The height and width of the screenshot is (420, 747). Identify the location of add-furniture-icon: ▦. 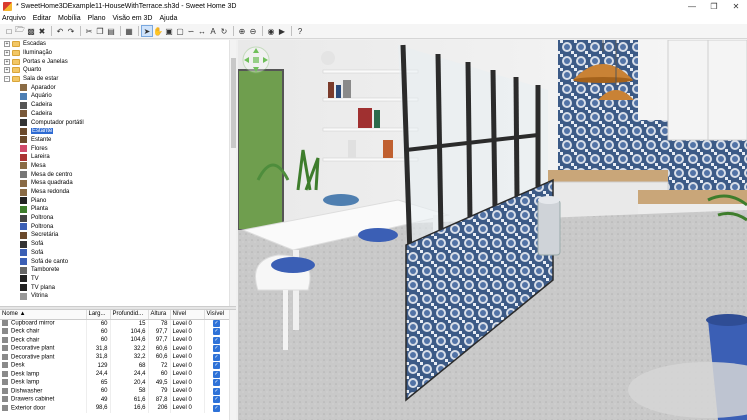
(129, 31).